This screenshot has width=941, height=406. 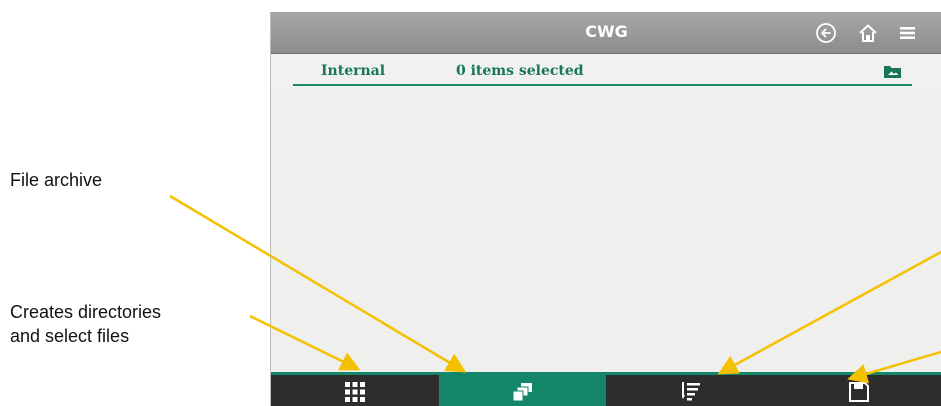 What do you see at coordinates (868, 33) in the screenshot?
I see `home-icon` at bounding box center [868, 33].